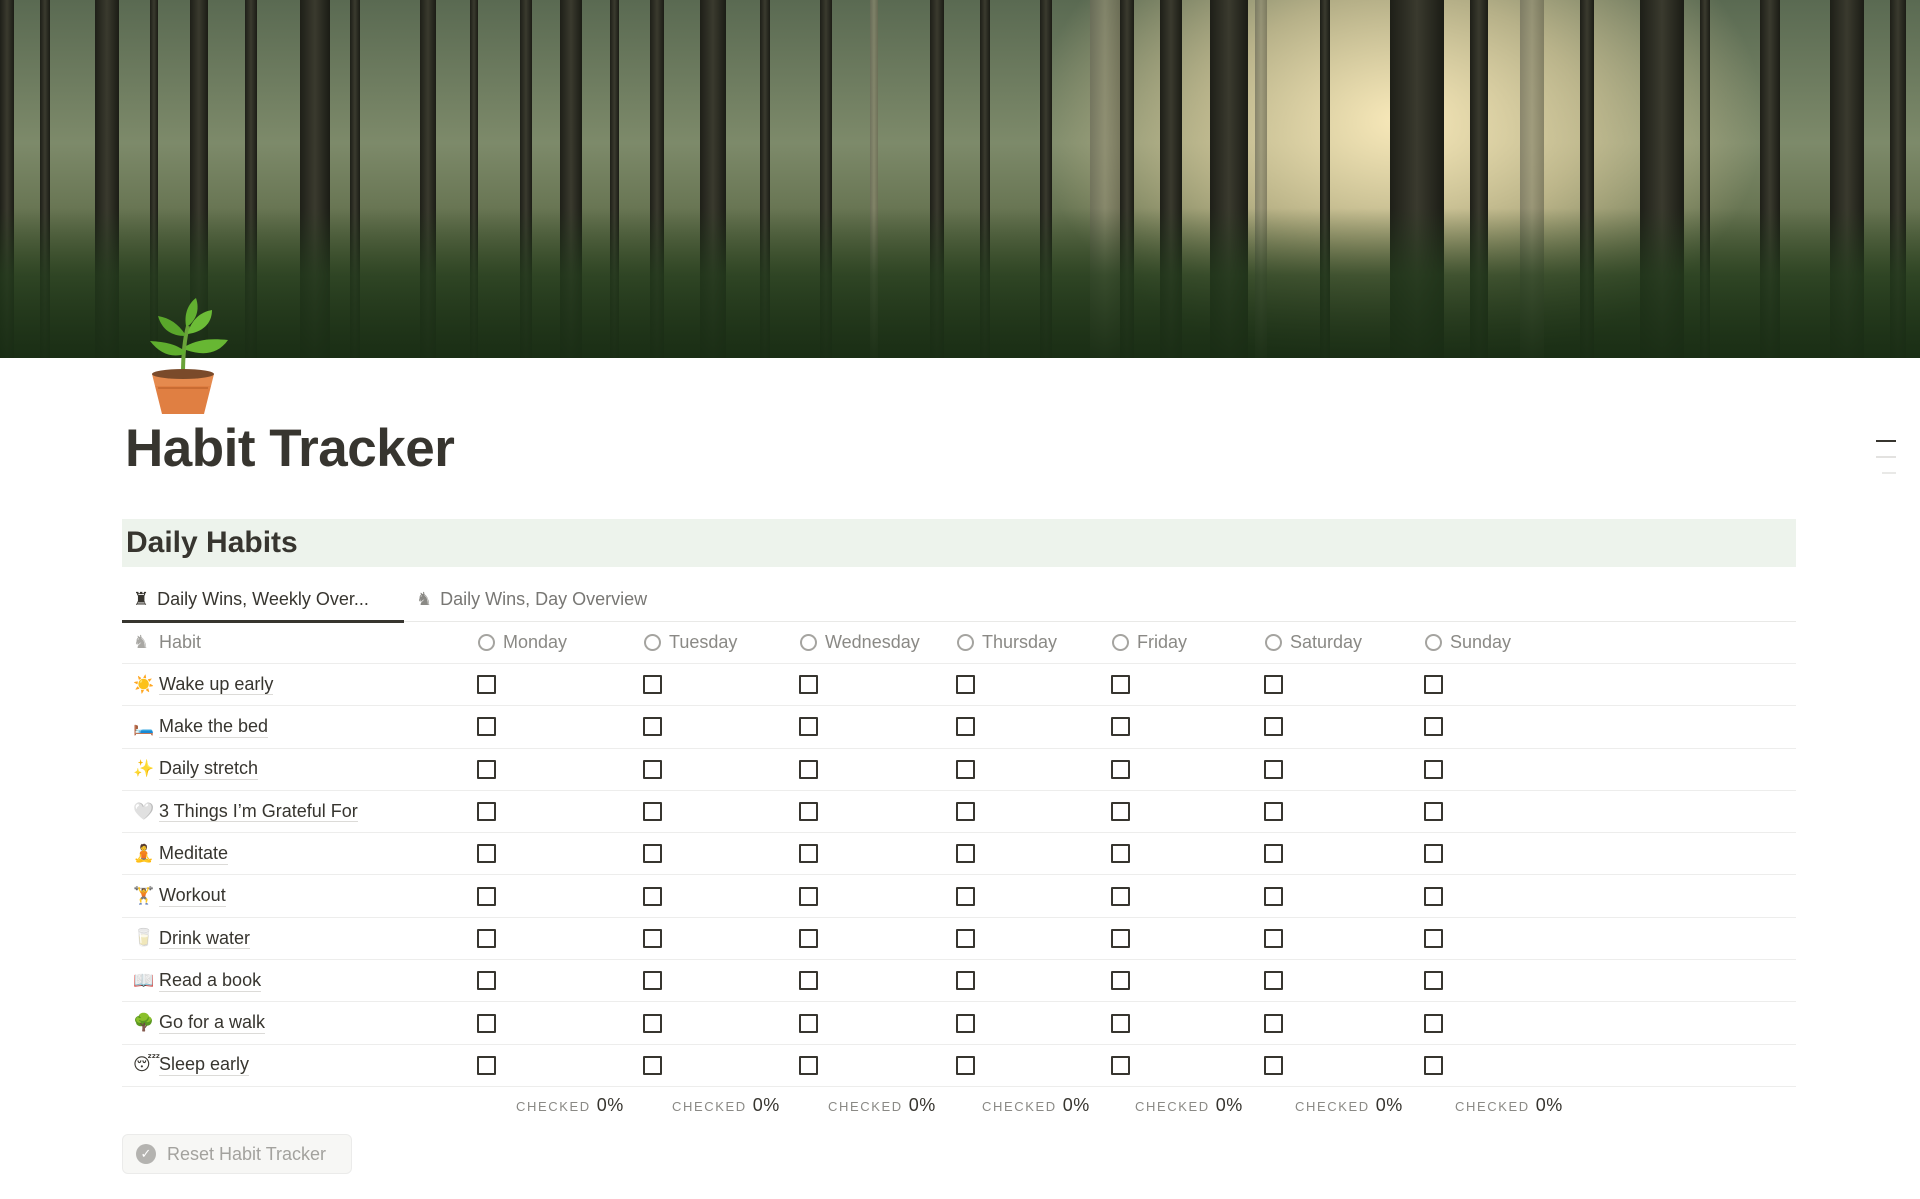  I want to click on habit-name-link: 3 Things I’m Grateful For, so click(258, 812).